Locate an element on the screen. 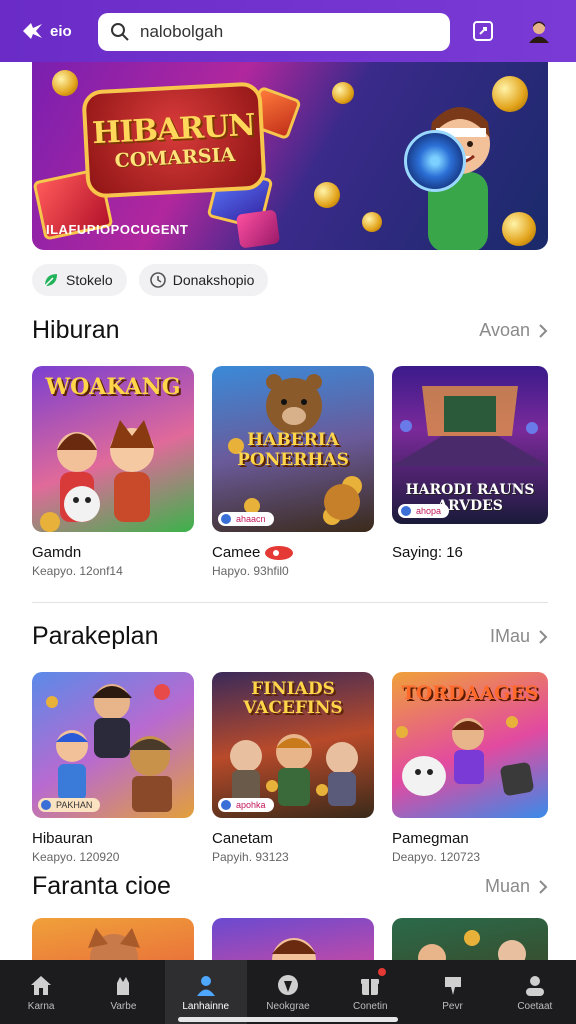 Image resolution: width=576 pixels, height=1024 pixels. leaf-icon is located at coordinates (50, 280).